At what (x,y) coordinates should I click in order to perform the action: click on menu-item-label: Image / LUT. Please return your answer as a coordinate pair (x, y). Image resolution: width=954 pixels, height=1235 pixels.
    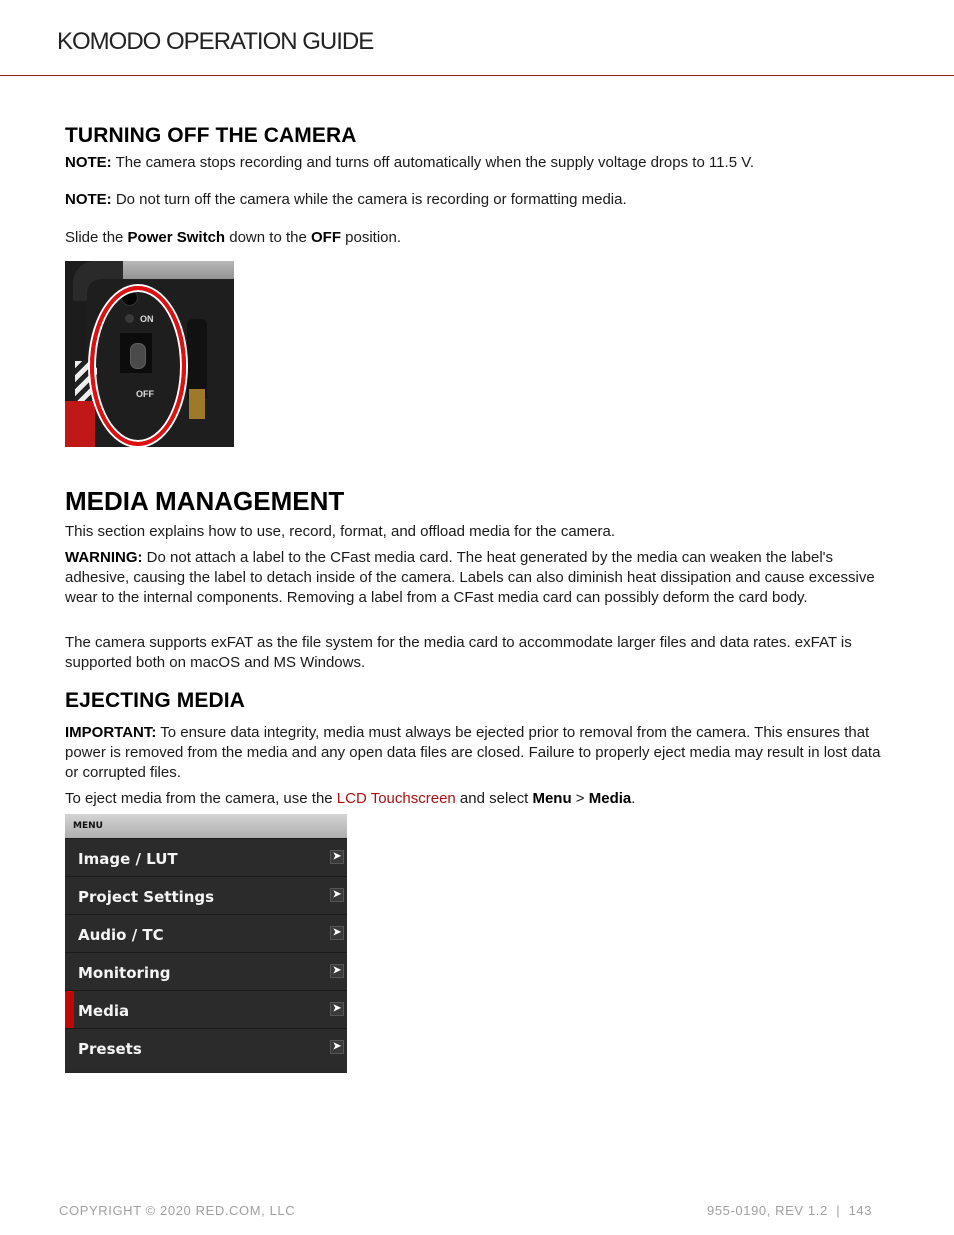
    Looking at the image, I should click on (128, 859).